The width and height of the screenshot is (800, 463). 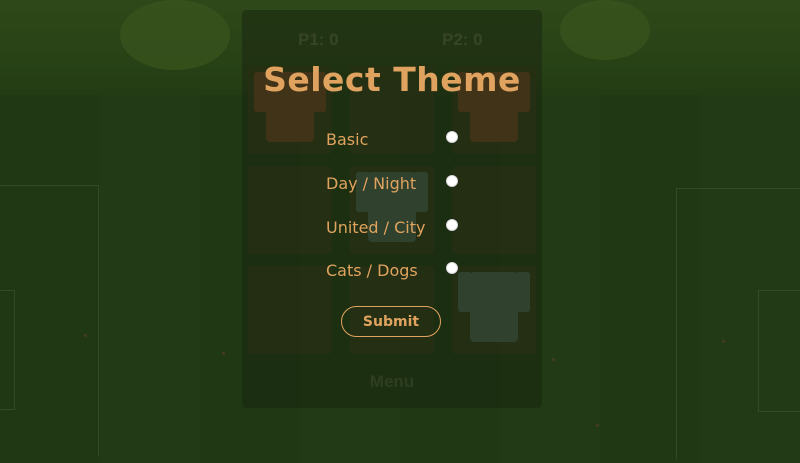 I want to click on theme-option-label: Basic, so click(x=347, y=139).